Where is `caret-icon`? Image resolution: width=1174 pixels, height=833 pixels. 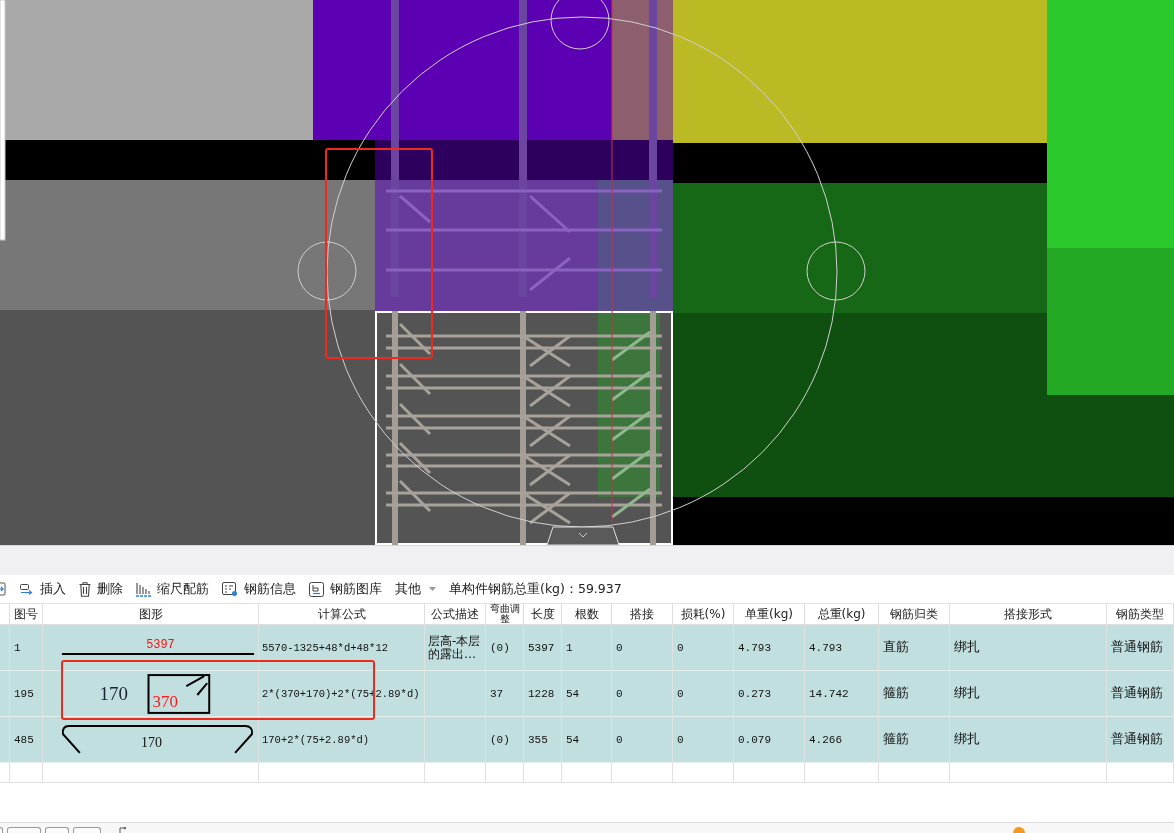
caret-icon is located at coordinates (432, 589).